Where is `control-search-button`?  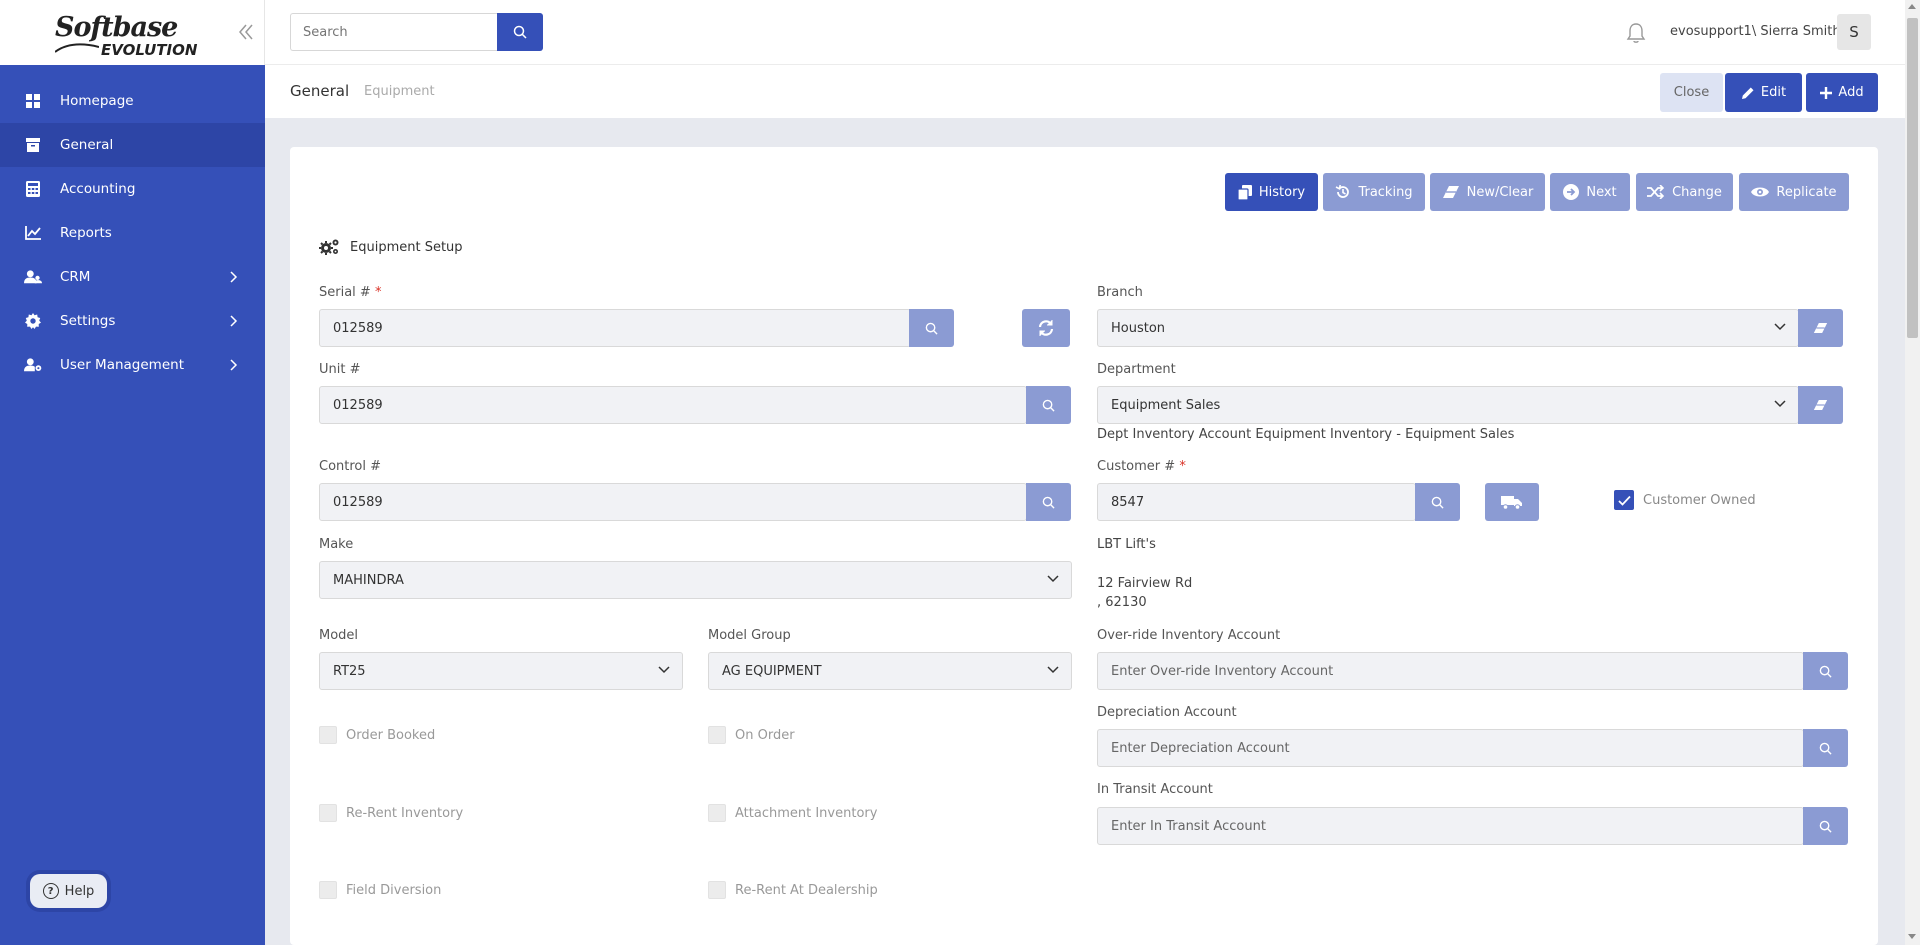 control-search-button is located at coordinates (1048, 502).